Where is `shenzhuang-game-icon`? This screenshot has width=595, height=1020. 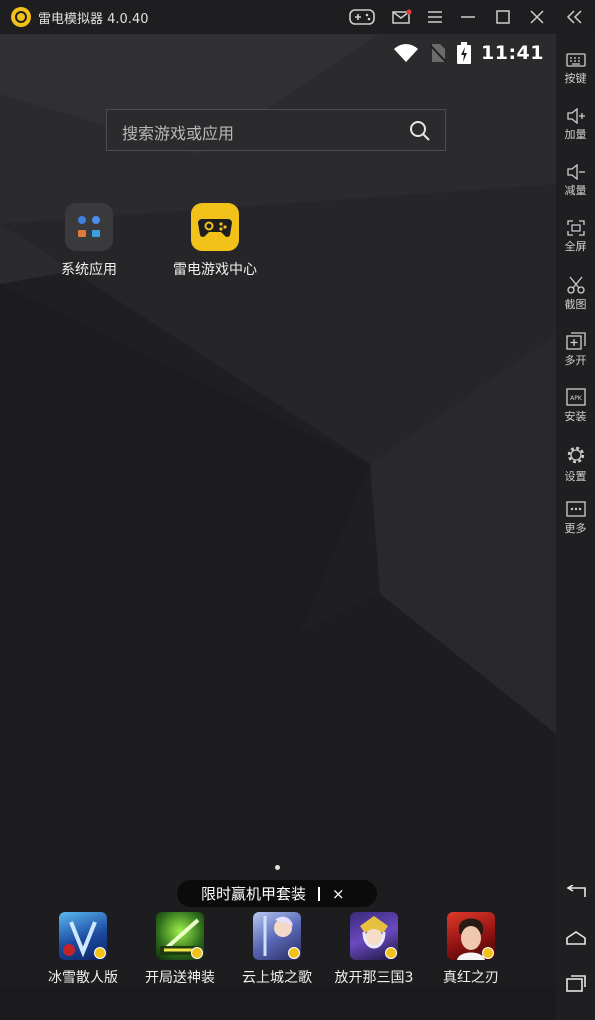 shenzhuang-game-icon is located at coordinates (180, 936).